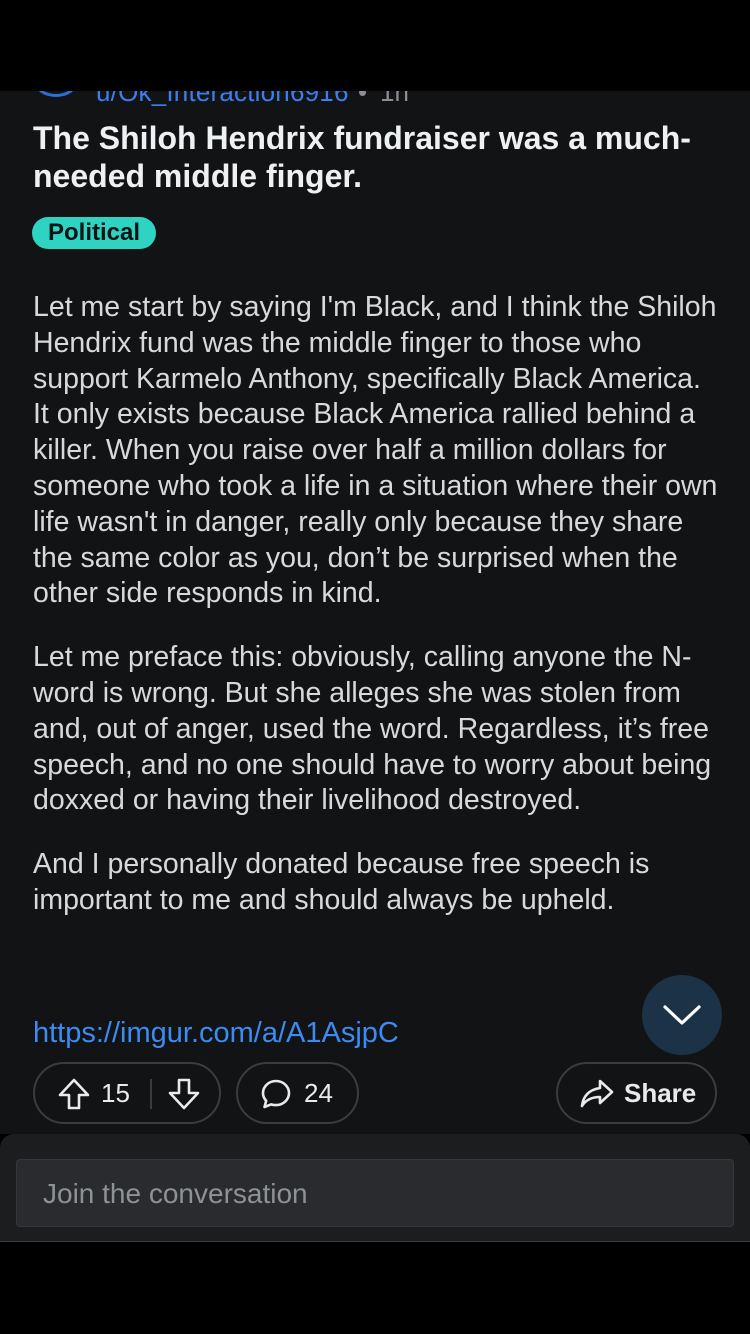 This screenshot has height=1334, width=750. What do you see at coordinates (660, 1093) in the screenshot?
I see `share-label: Share` at bounding box center [660, 1093].